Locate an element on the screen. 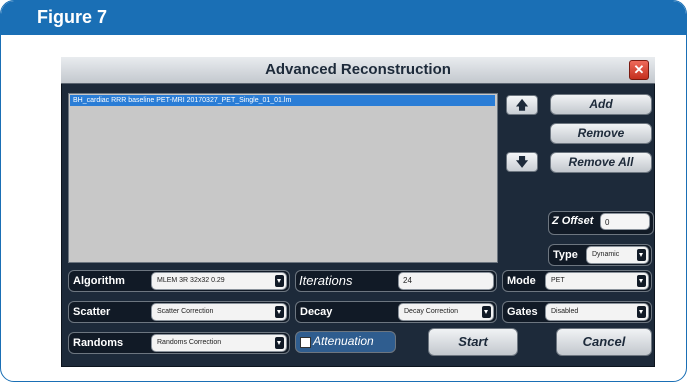  mode-label: Mode is located at coordinates (521, 281).